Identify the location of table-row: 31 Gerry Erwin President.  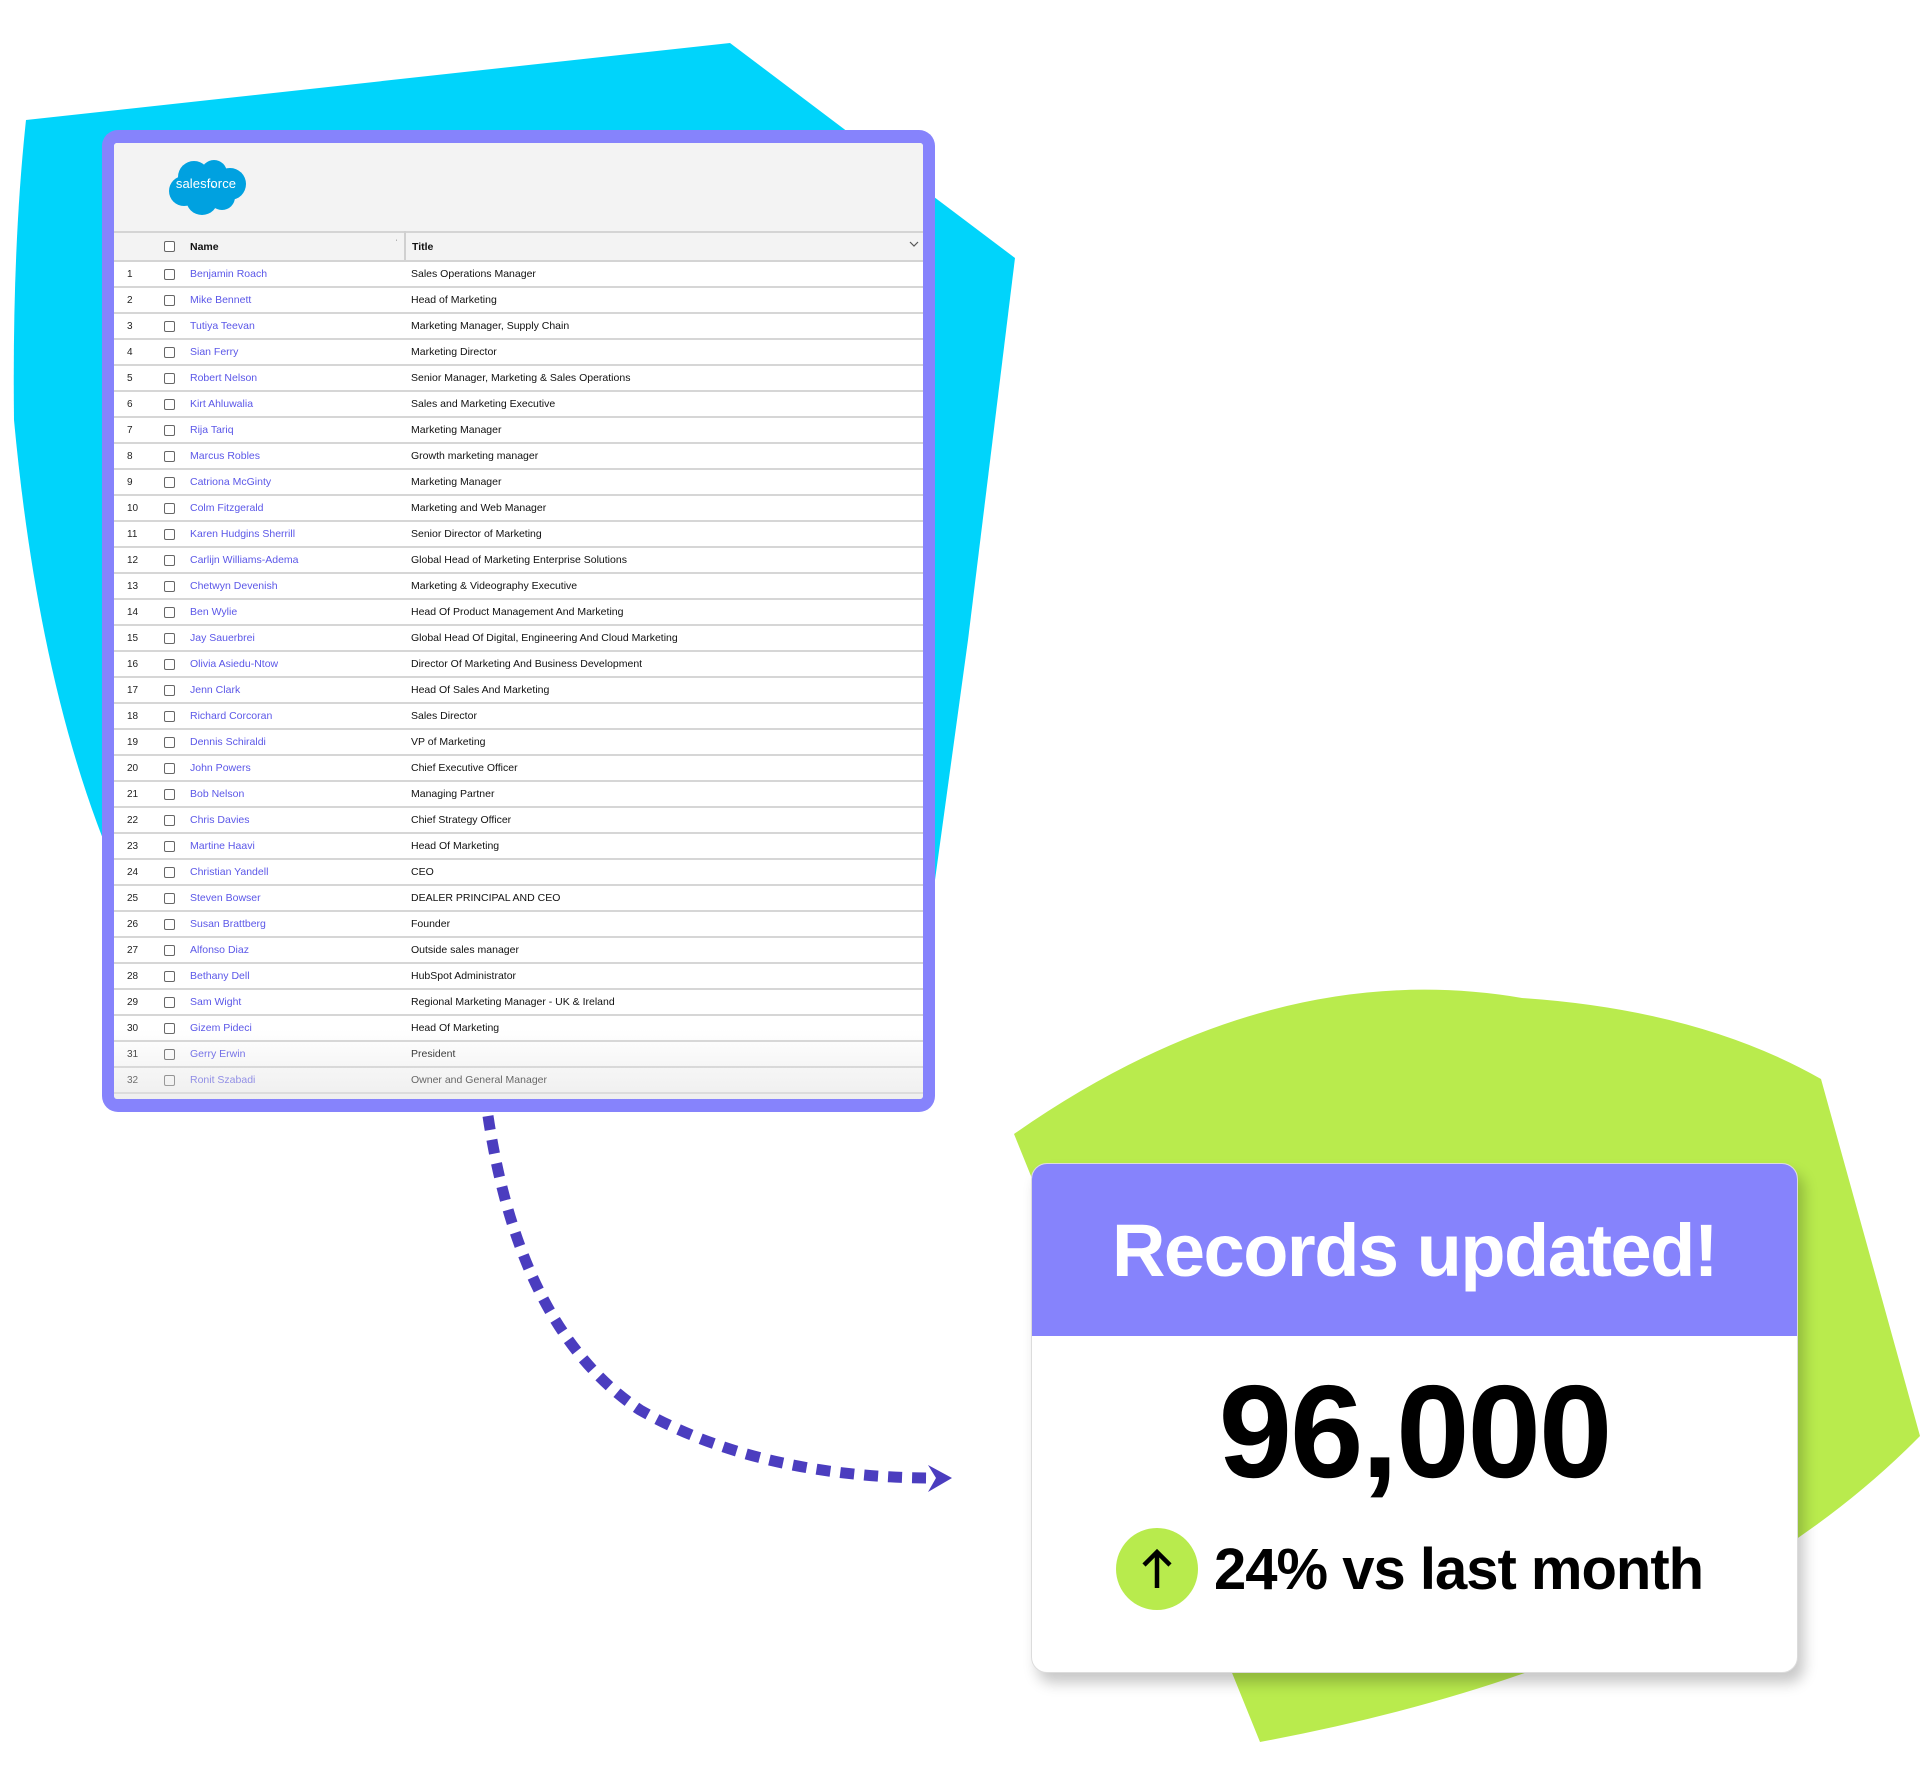
(518, 1054).